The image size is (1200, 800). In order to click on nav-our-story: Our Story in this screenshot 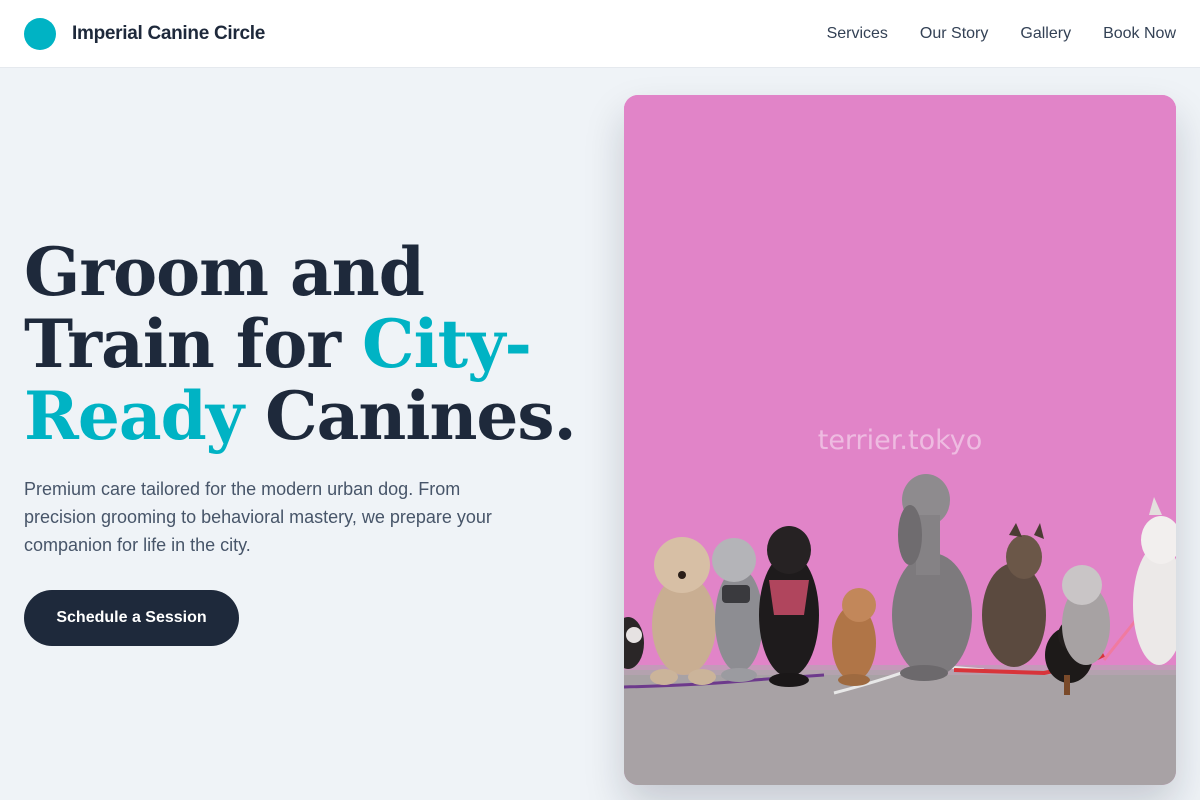, I will do `click(954, 34)`.